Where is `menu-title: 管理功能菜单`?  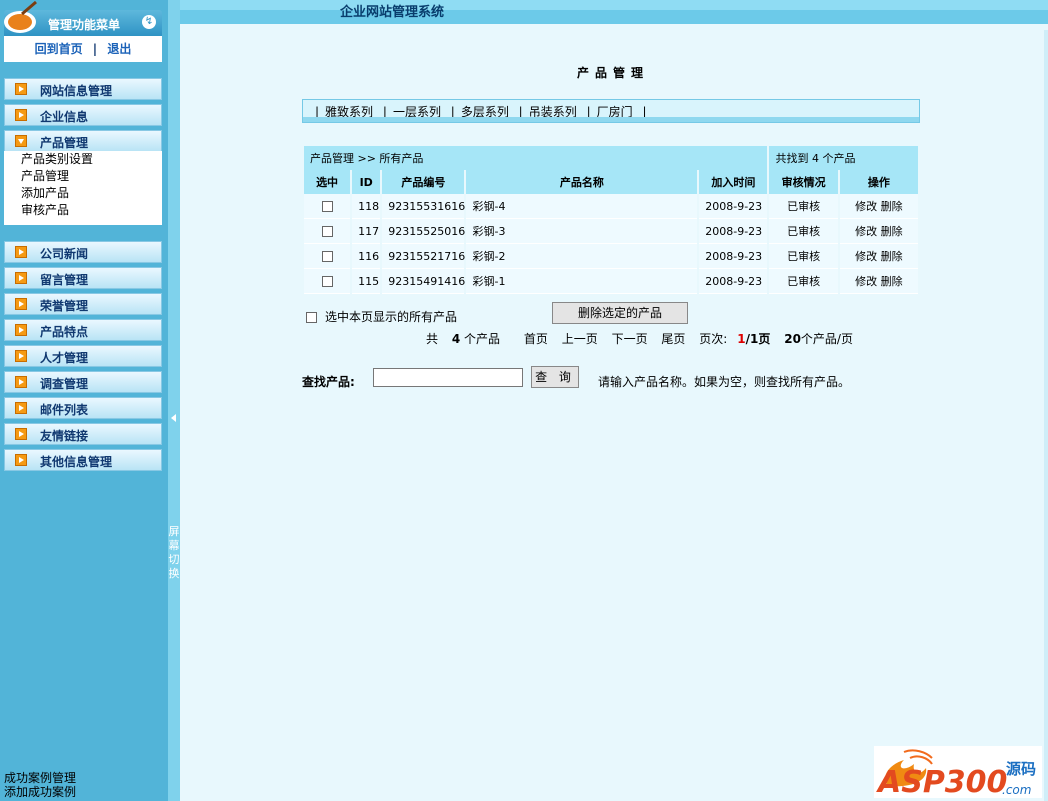 menu-title: 管理功能菜单 is located at coordinates (84, 25).